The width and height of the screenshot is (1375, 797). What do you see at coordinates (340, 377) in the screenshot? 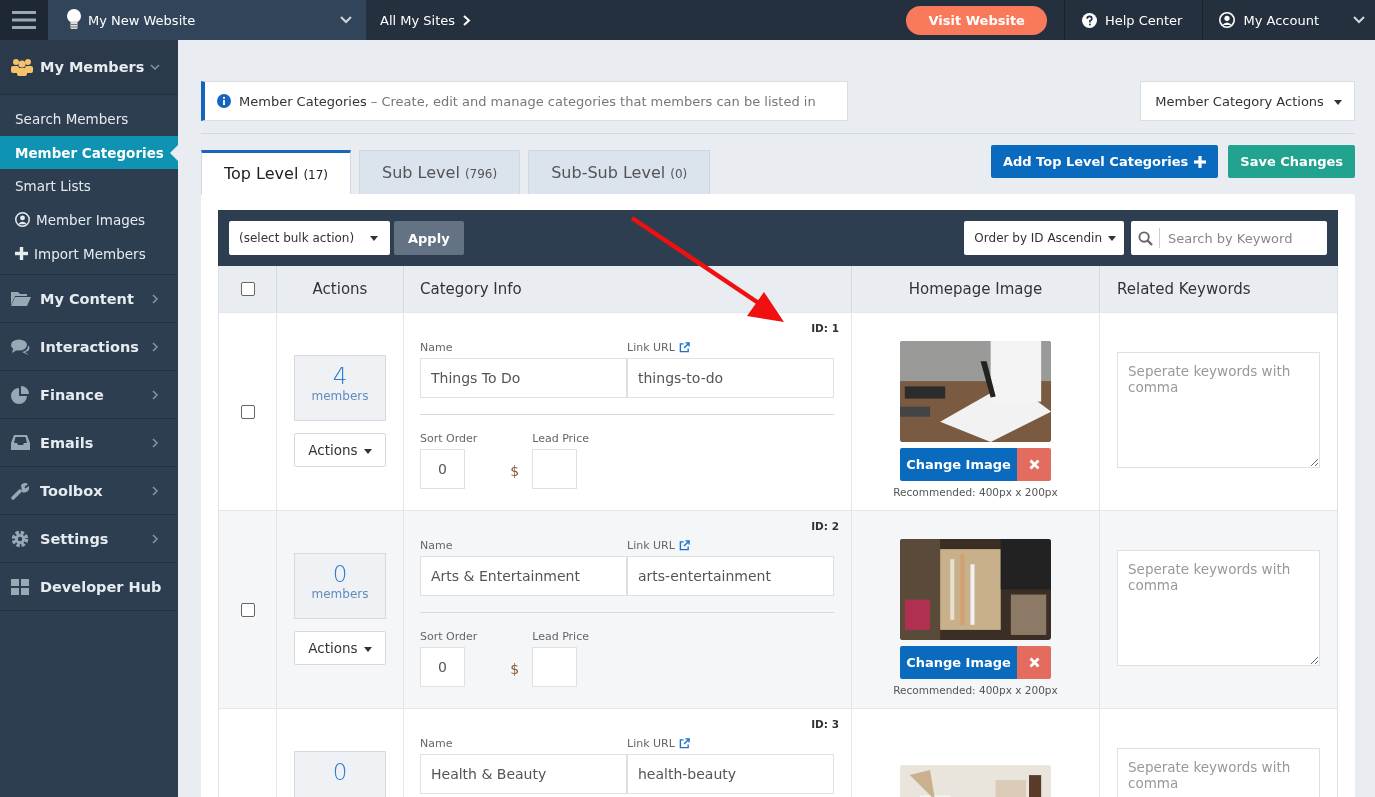
I see `member-count: 4` at bounding box center [340, 377].